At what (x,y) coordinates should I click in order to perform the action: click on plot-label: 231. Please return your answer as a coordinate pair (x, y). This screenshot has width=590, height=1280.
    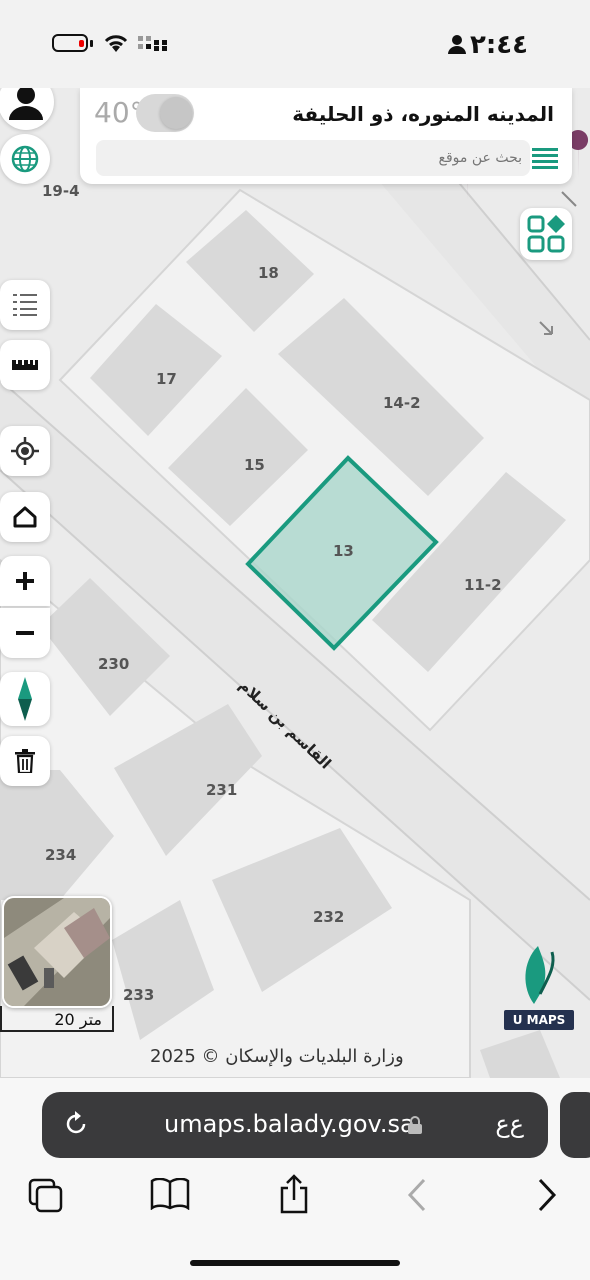
    Looking at the image, I should click on (222, 790).